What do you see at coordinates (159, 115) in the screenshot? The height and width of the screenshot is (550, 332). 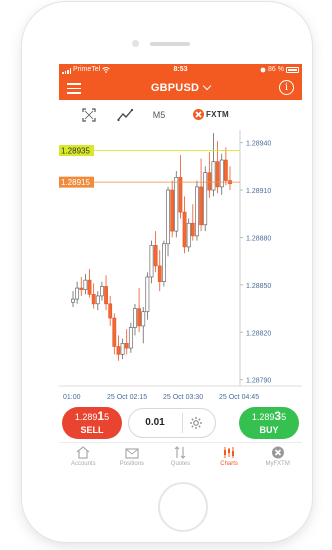 I see `timeframe-button: M5` at bounding box center [159, 115].